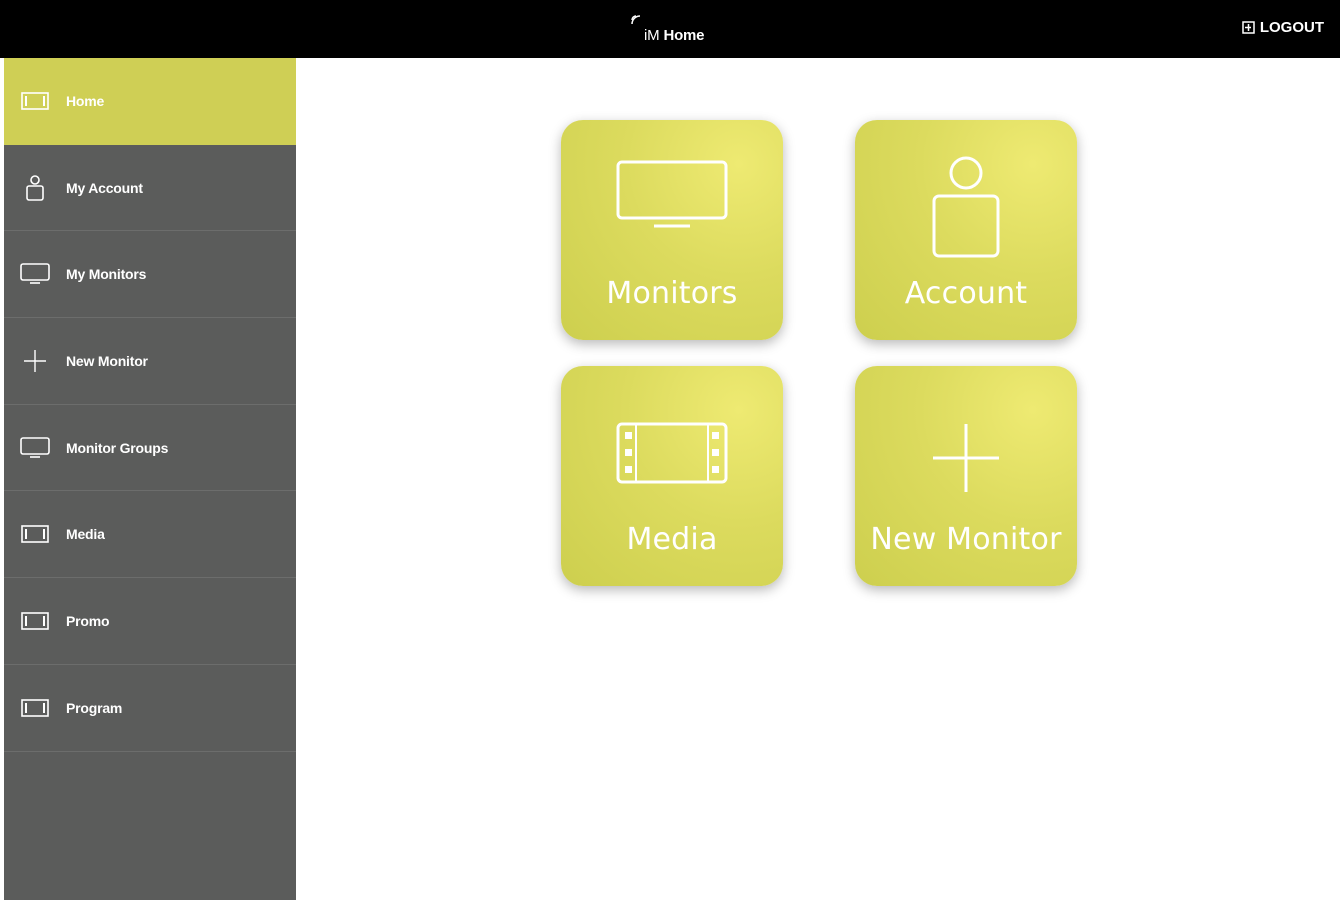  I want to click on sidebar-item-my-account: My Account, so click(150, 188).